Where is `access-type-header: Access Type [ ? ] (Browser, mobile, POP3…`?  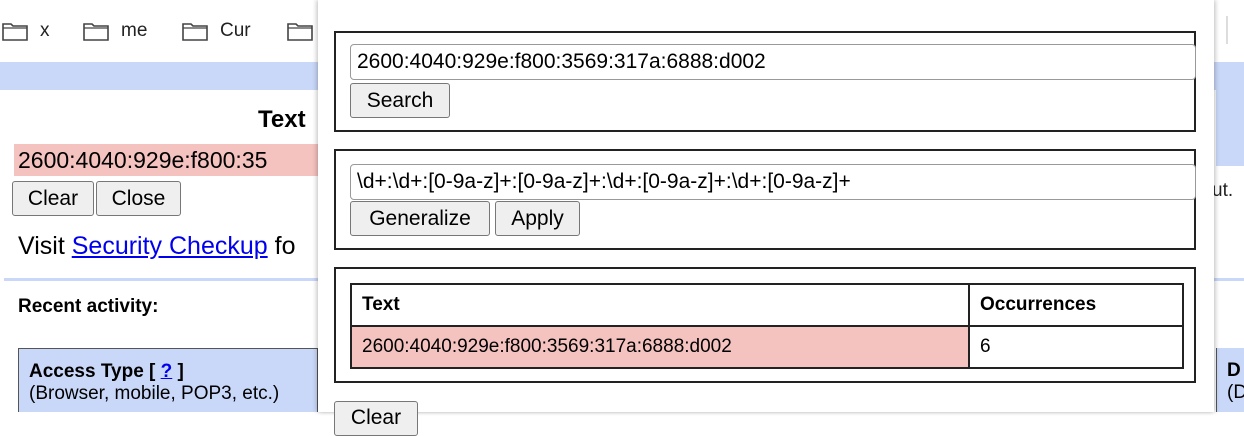 access-type-header: Access Type [ ? ] (Browser, mobile, POP3… is located at coordinates (168, 380).